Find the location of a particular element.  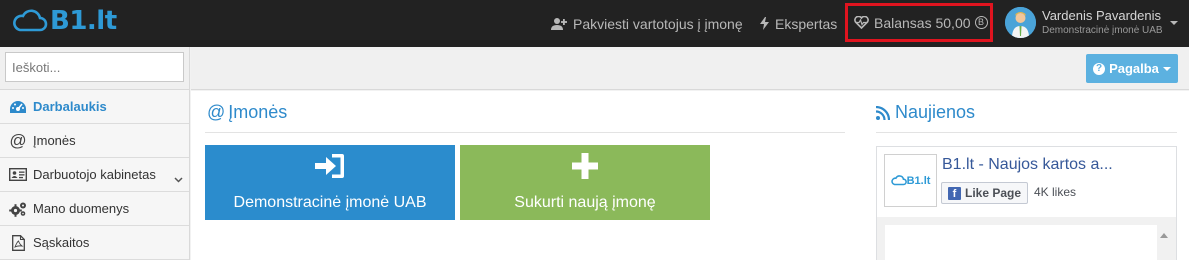

scroll-up-icon is located at coordinates (1164, 231).